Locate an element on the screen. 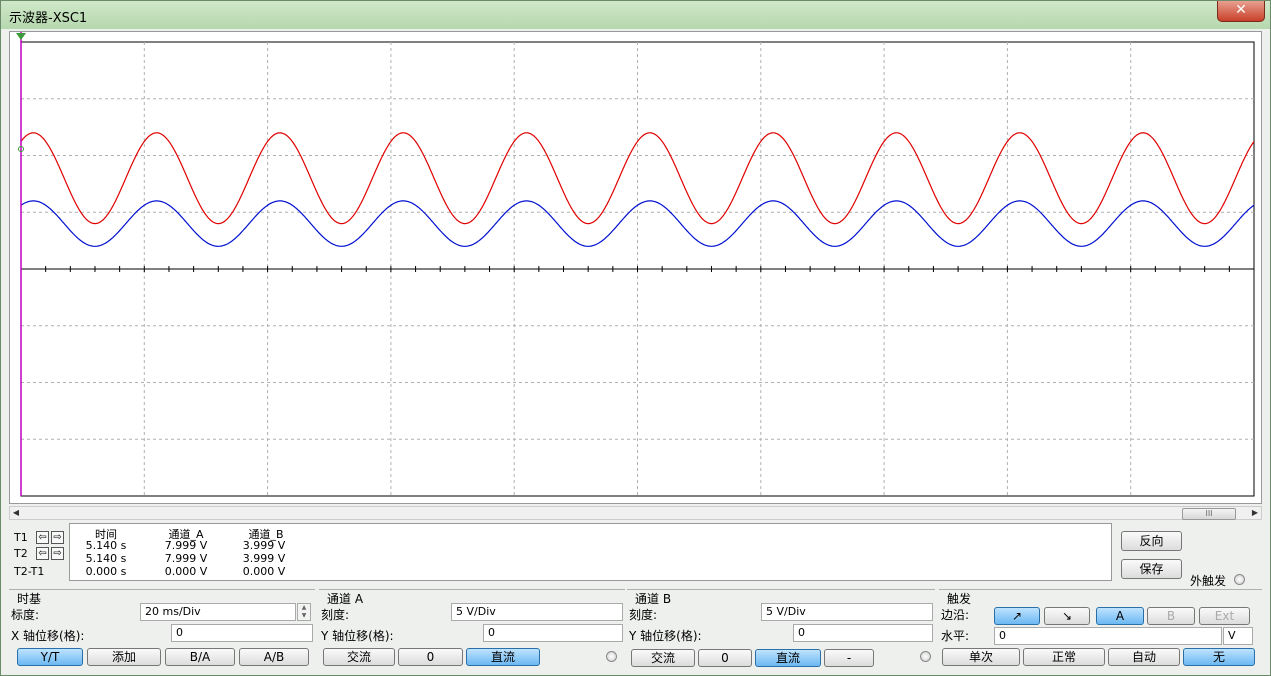  channel-a-zero-button: 0 is located at coordinates (430, 657).